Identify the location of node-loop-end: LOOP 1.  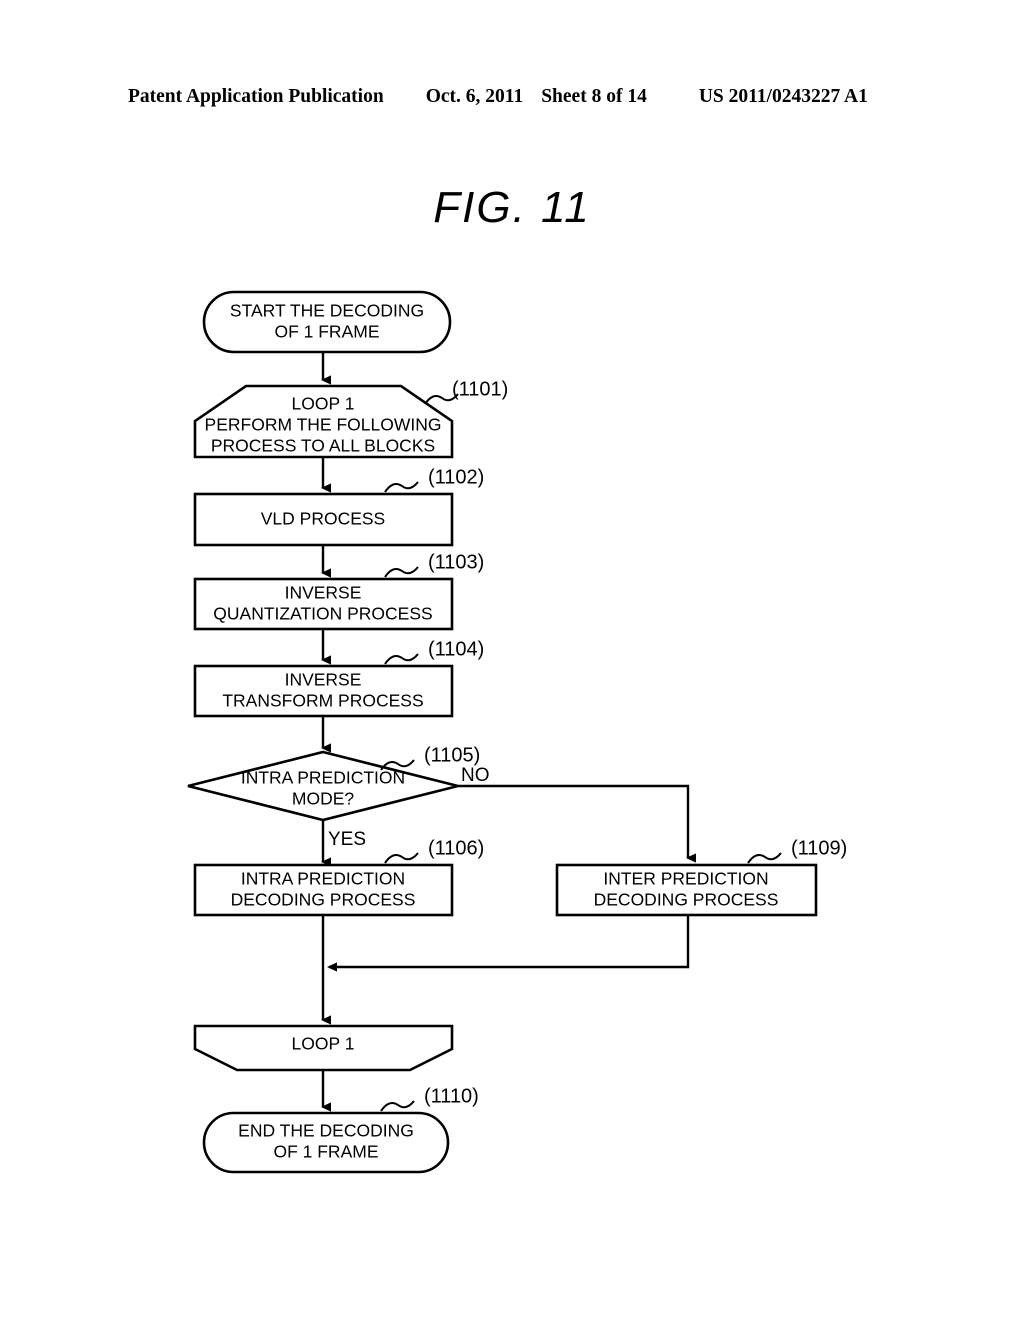
(323, 1048).